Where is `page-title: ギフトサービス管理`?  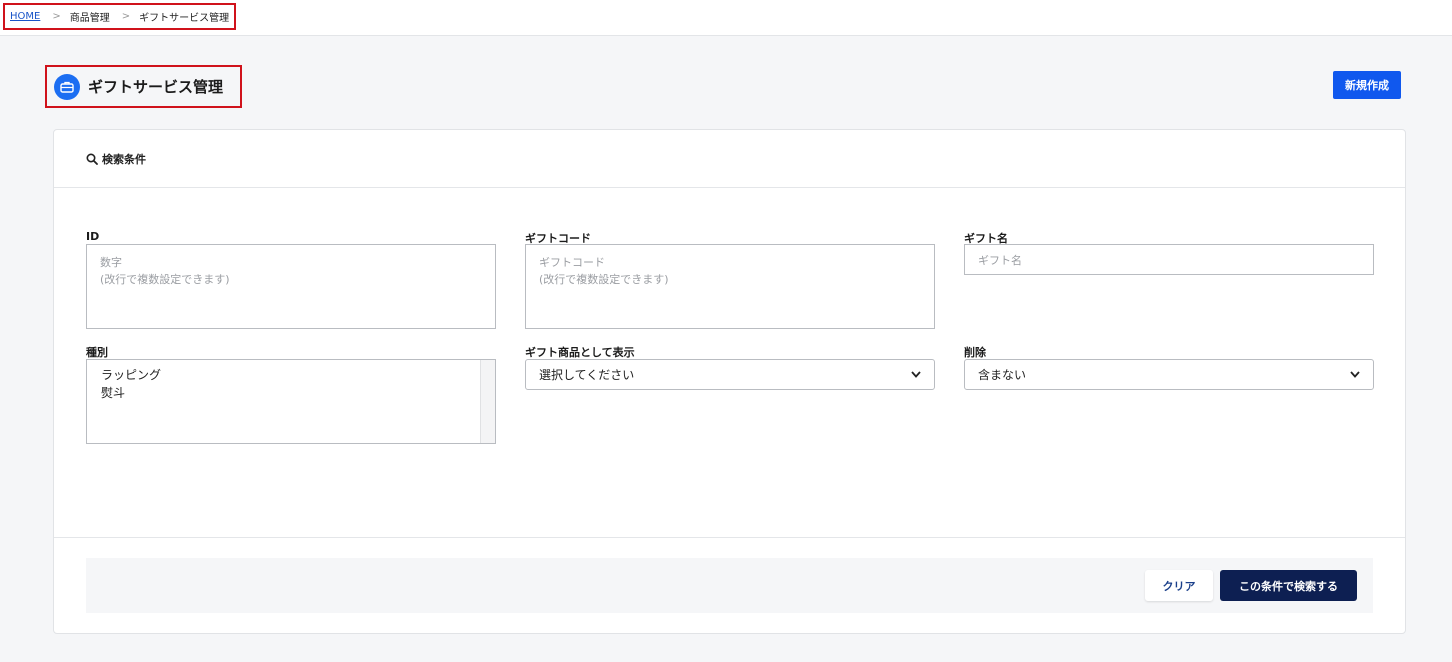 page-title: ギフトサービス管理 is located at coordinates (156, 87).